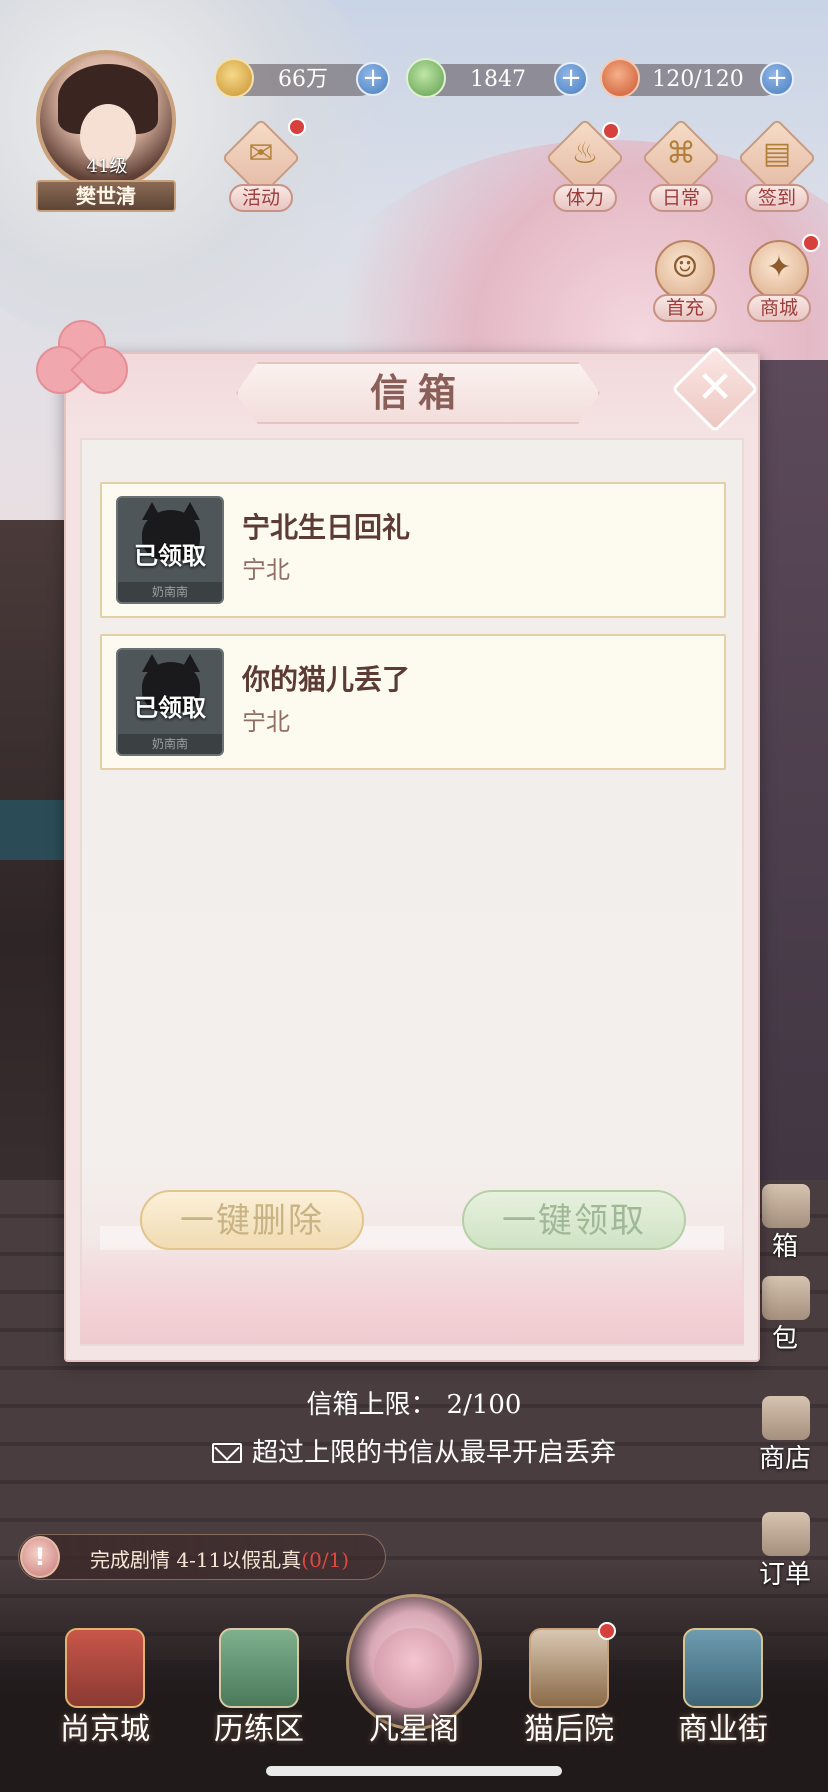  What do you see at coordinates (681, 198) in the screenshot?
I see `daily-label: 日常` at bounding box center [681, 198].